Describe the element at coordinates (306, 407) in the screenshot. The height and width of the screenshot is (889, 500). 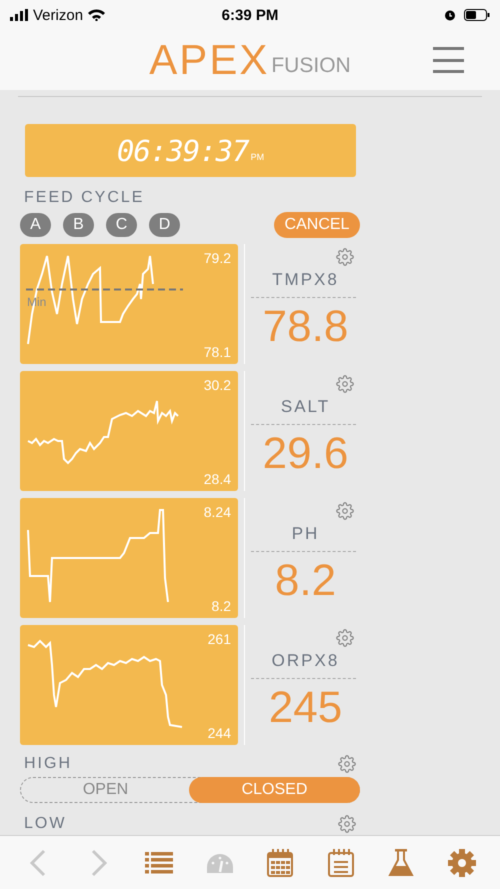
I see `probe-name: SALT` at that location.